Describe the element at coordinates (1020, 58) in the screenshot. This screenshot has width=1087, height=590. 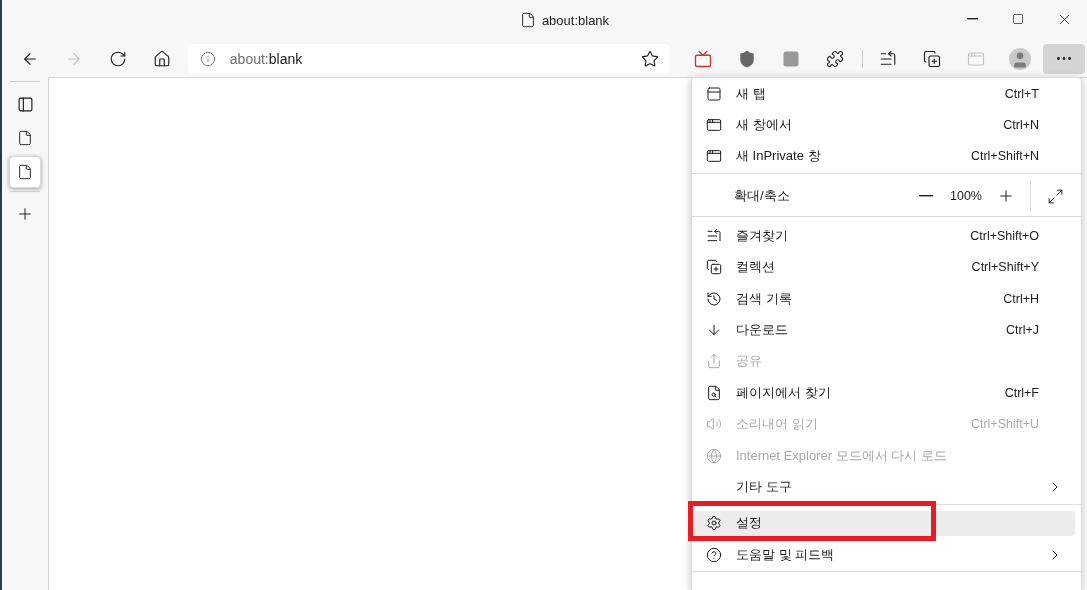
I see `avatar-icon` at that location.